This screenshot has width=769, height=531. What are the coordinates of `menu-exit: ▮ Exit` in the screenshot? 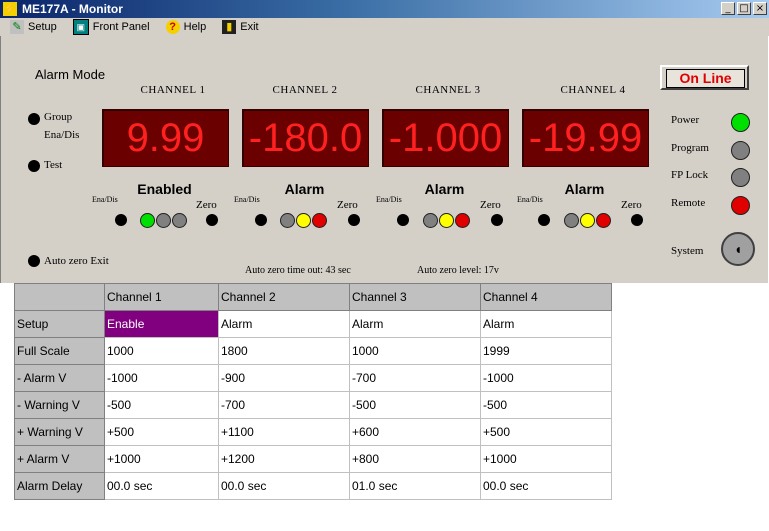 It's located at (240, 27).